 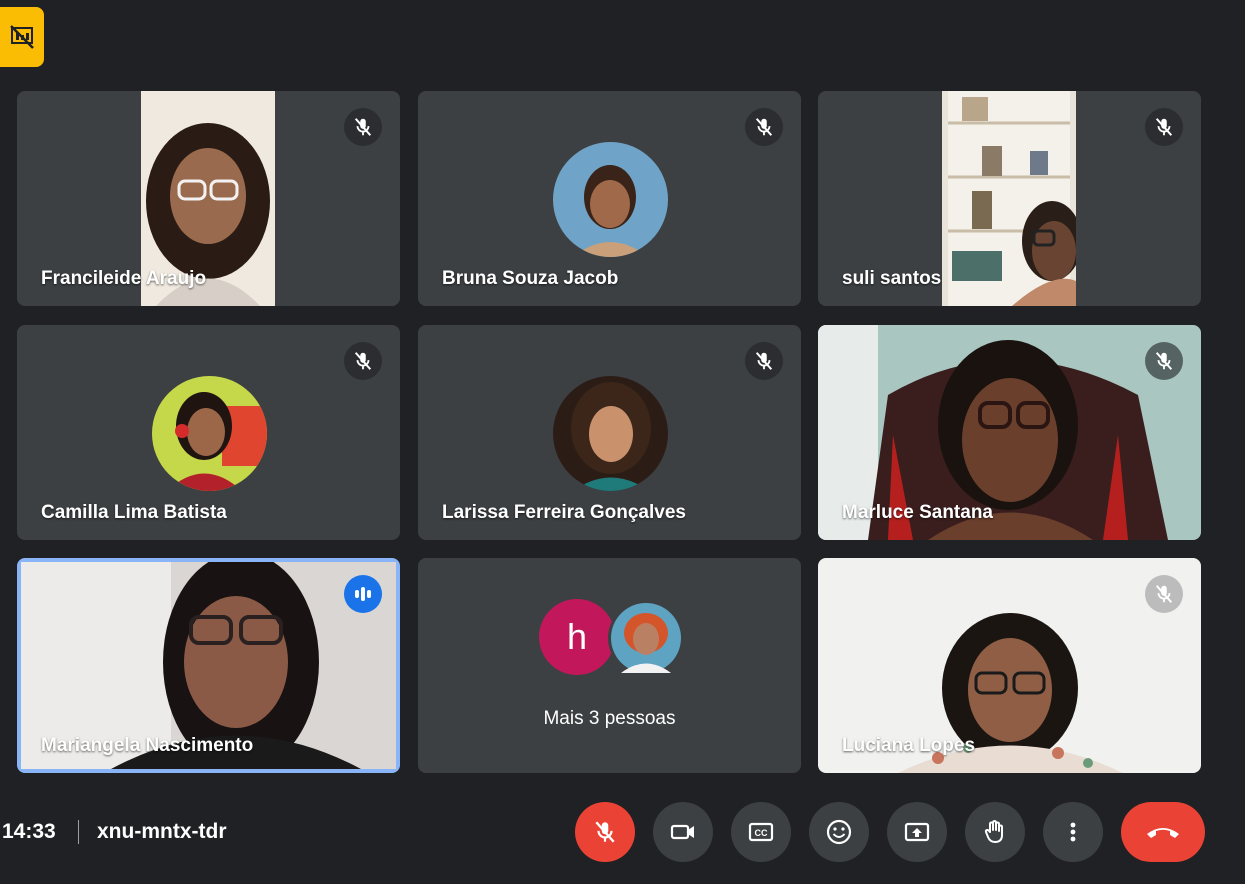 I want to click on participant-tile: Larissa Ferreira Gonçalves, so click(x=609, y=432).